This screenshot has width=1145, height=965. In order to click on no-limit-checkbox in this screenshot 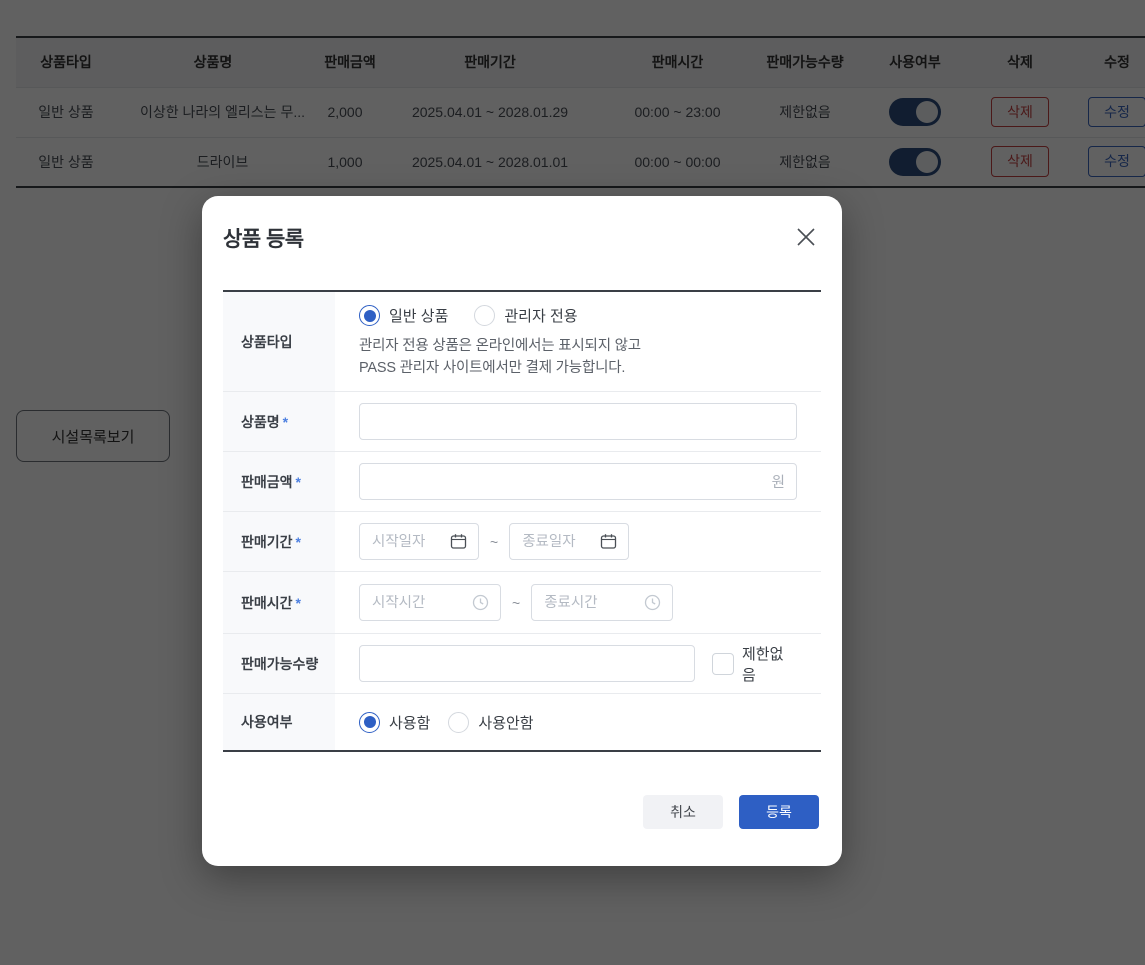, I will do `click(722, 663)`.